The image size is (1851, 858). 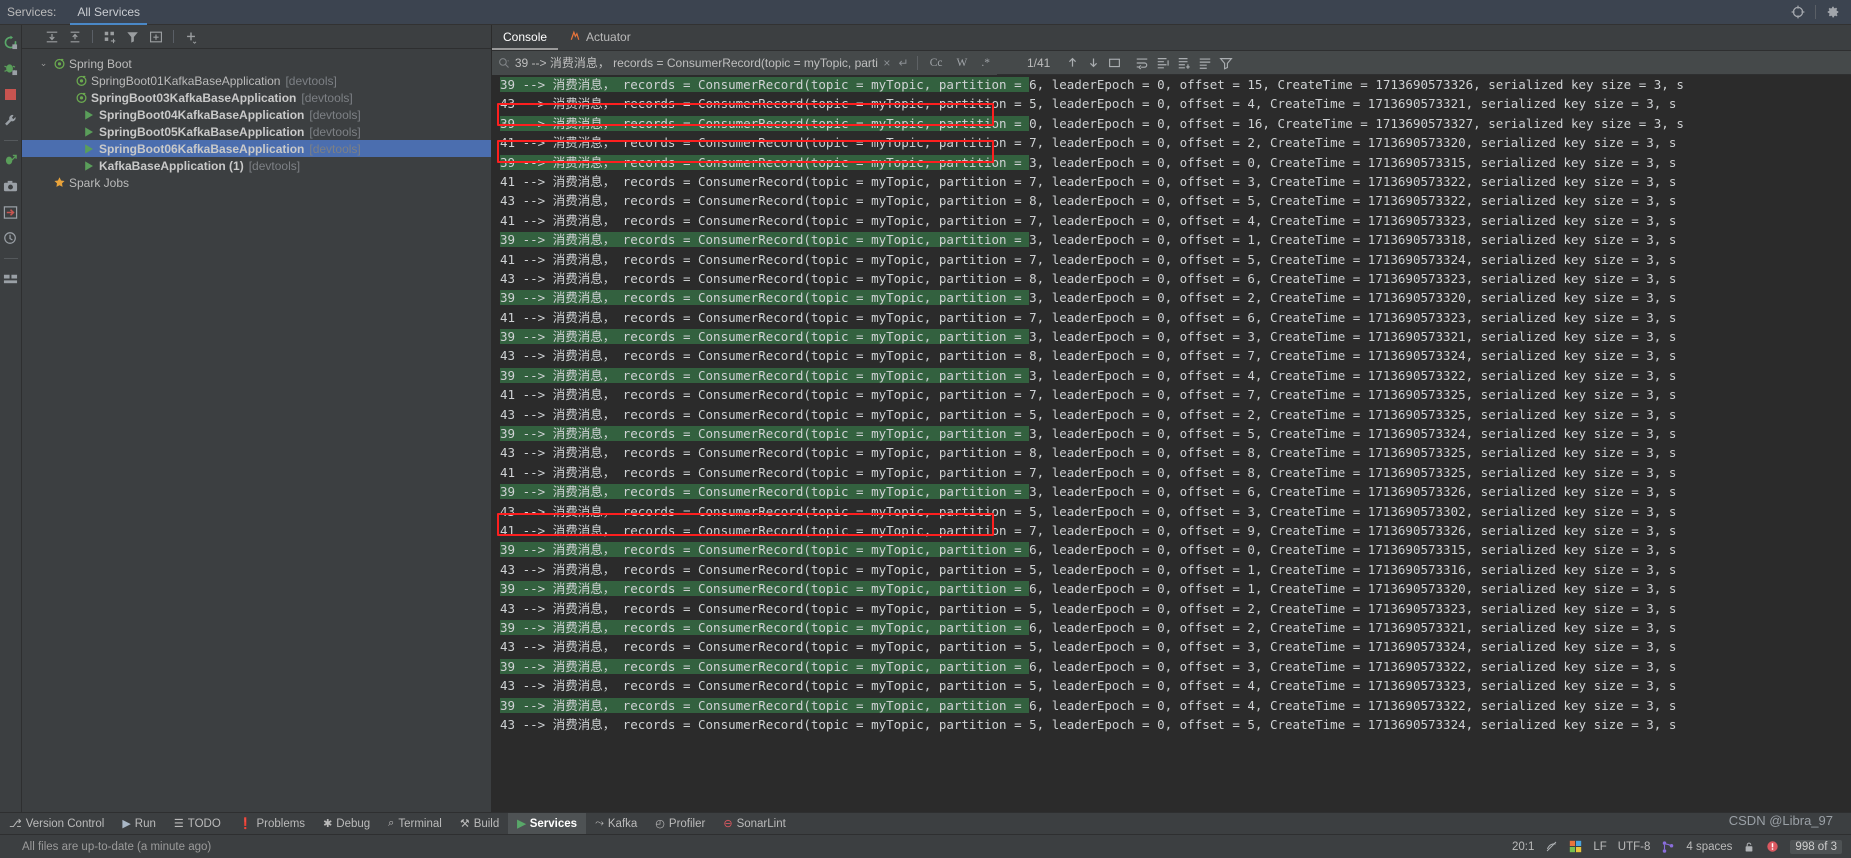 What do you see at coordinates (256, 63) in the screenshot?
I see `spring-boot-group: ⌄ Spring Boot` at bounding box center [256, 63].